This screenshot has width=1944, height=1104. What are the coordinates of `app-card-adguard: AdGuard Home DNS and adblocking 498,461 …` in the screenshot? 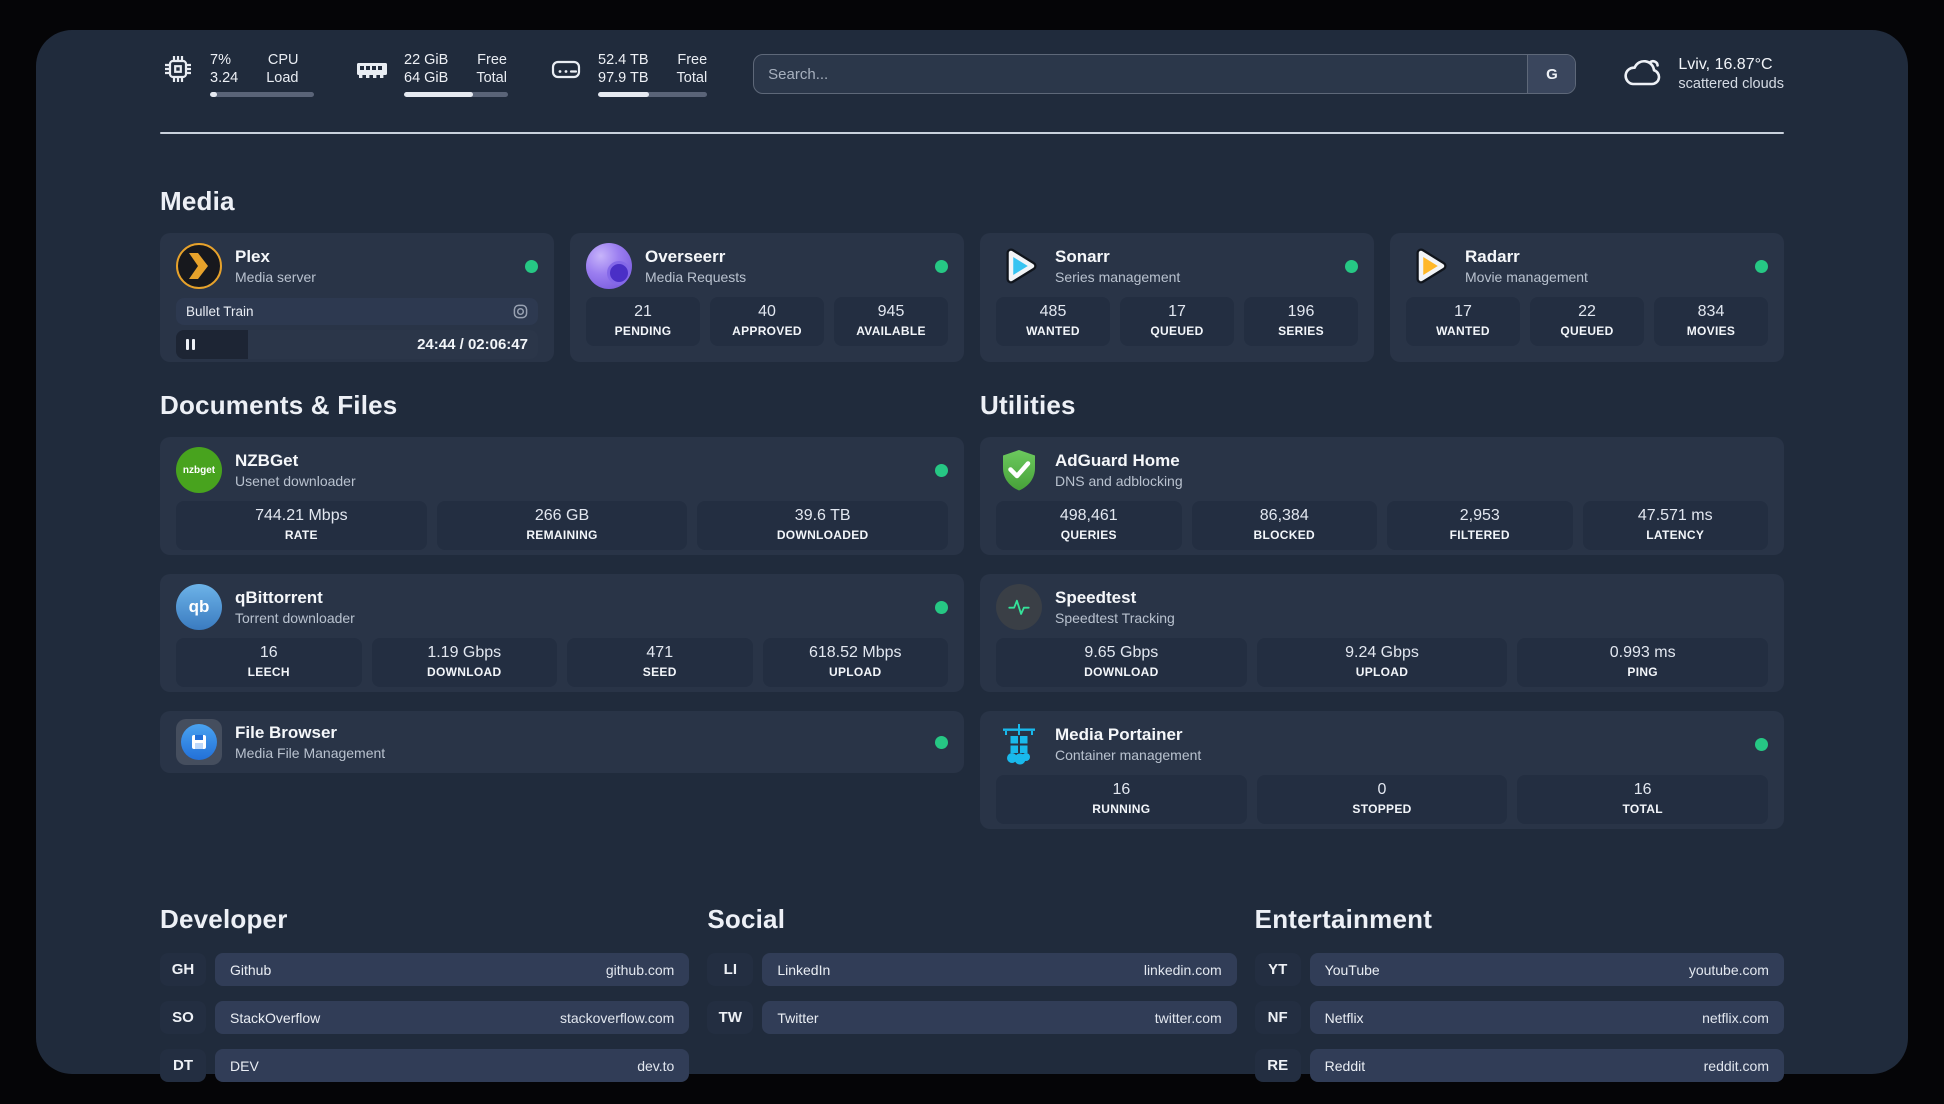 It's located at (1382, 496).